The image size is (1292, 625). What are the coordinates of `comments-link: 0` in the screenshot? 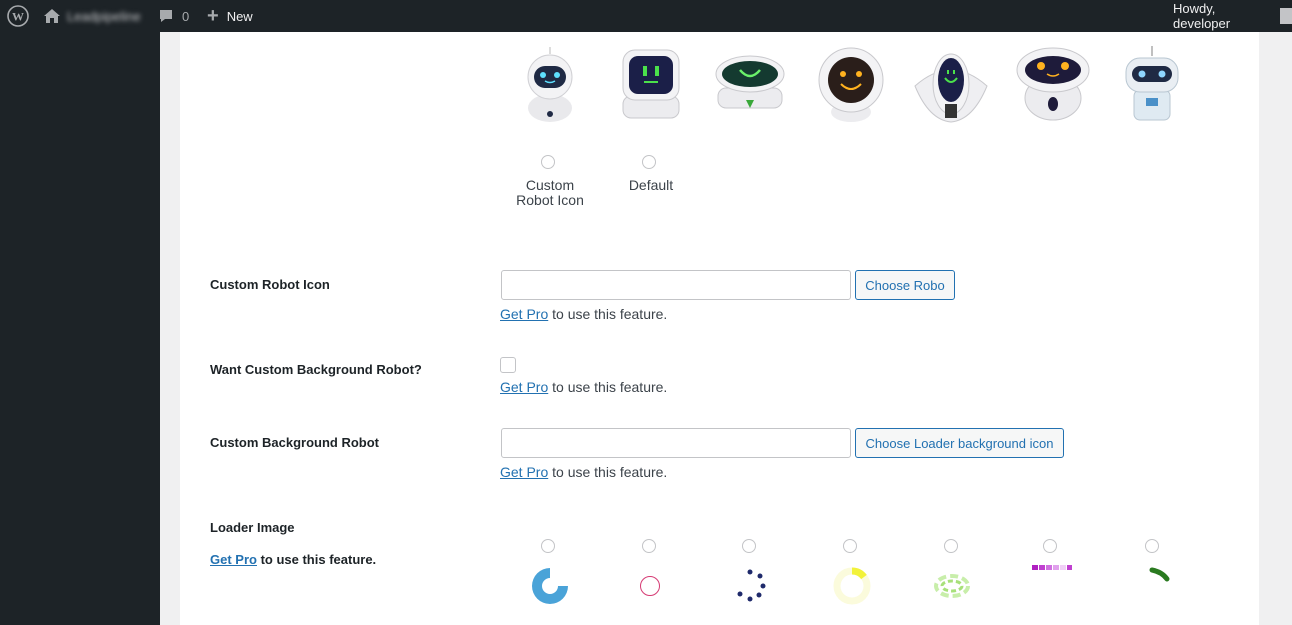 It's located at (173, 16).